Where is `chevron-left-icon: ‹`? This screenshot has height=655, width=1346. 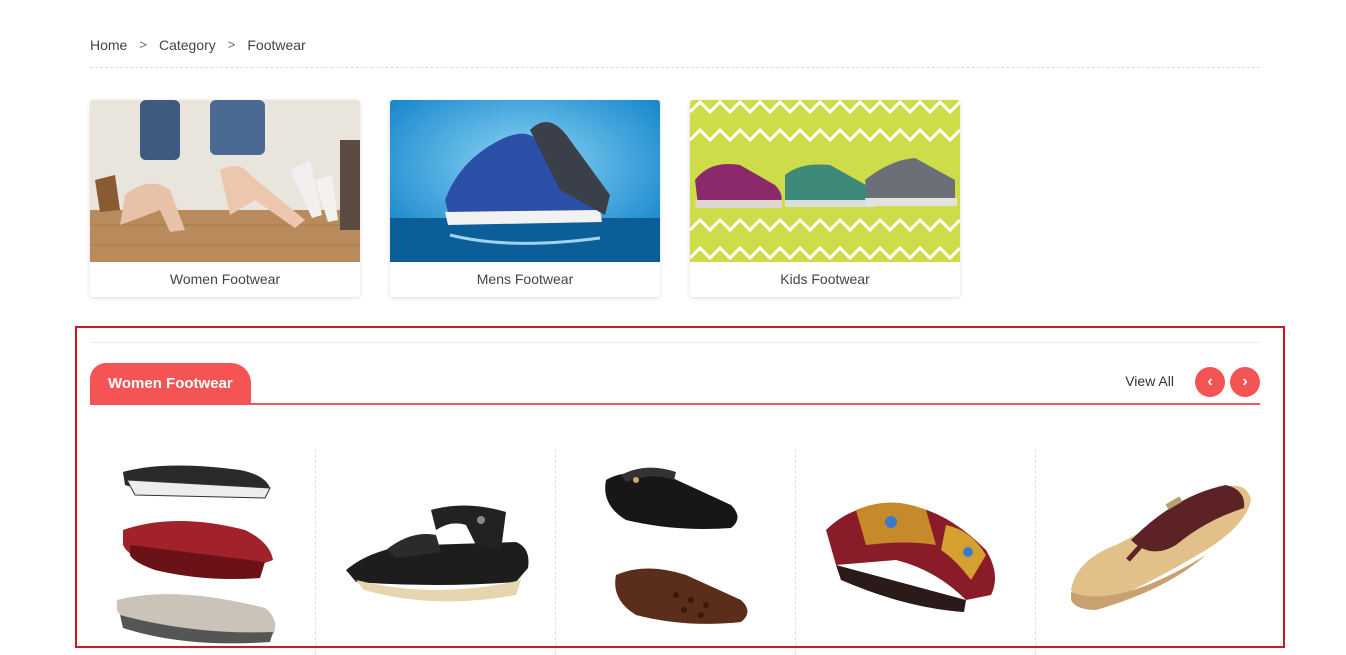 chevron-left-icon: ‹ is located at coordinates (1210, 381).